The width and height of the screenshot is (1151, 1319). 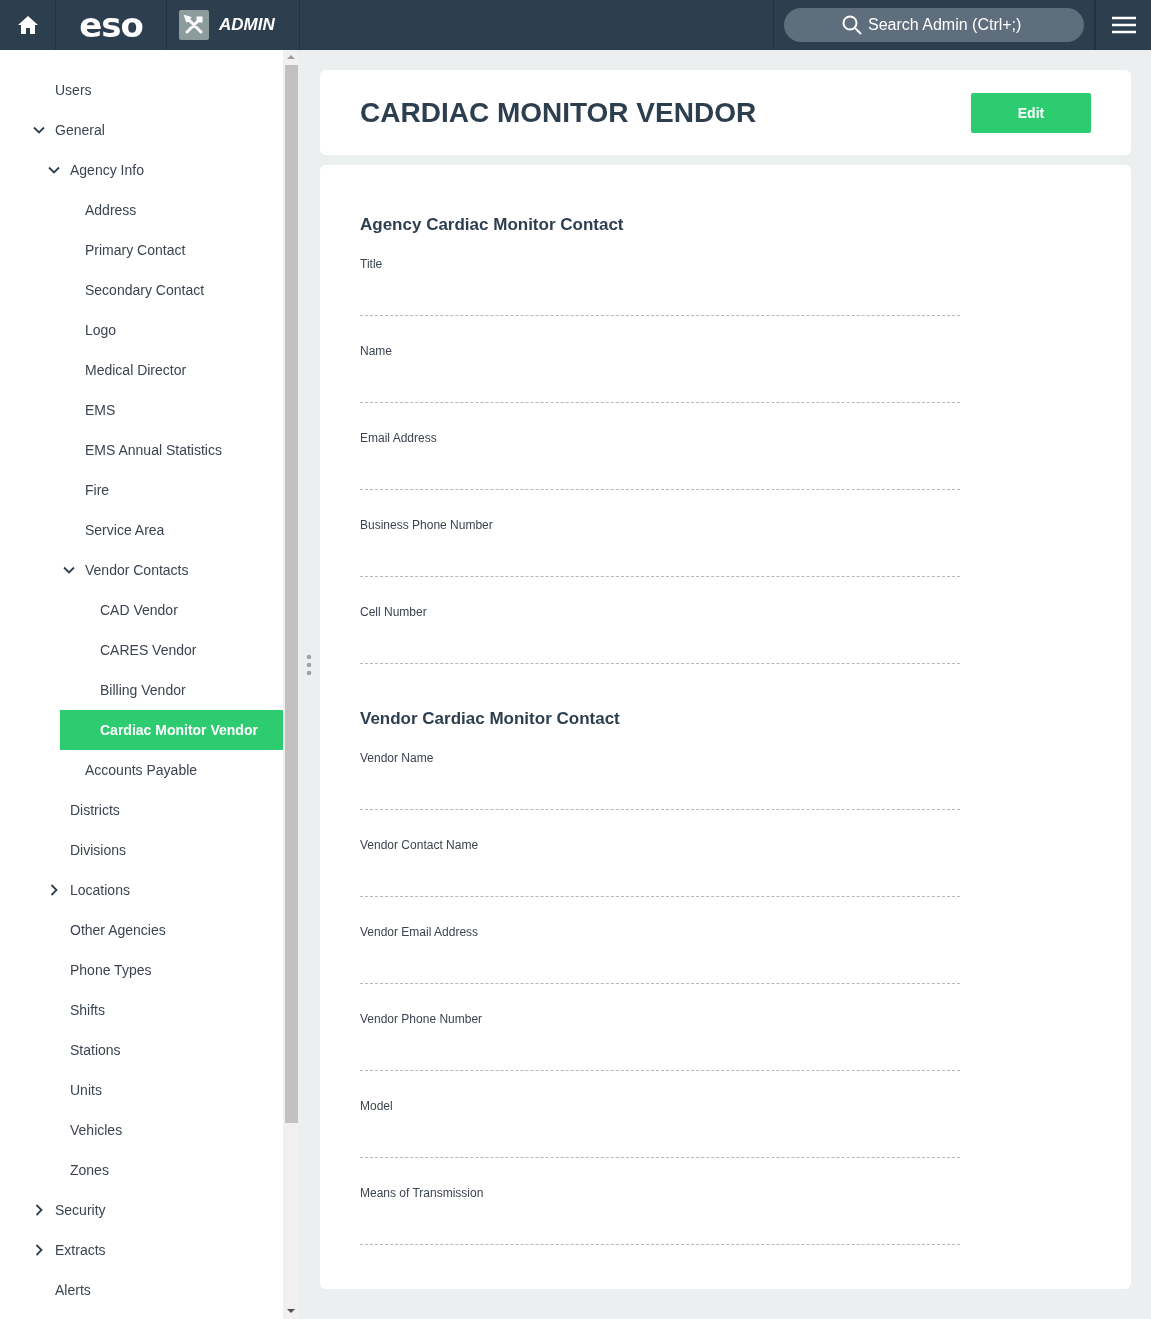 I want to click on field-label: Vendor Email Address, so click(x=420, y=932).